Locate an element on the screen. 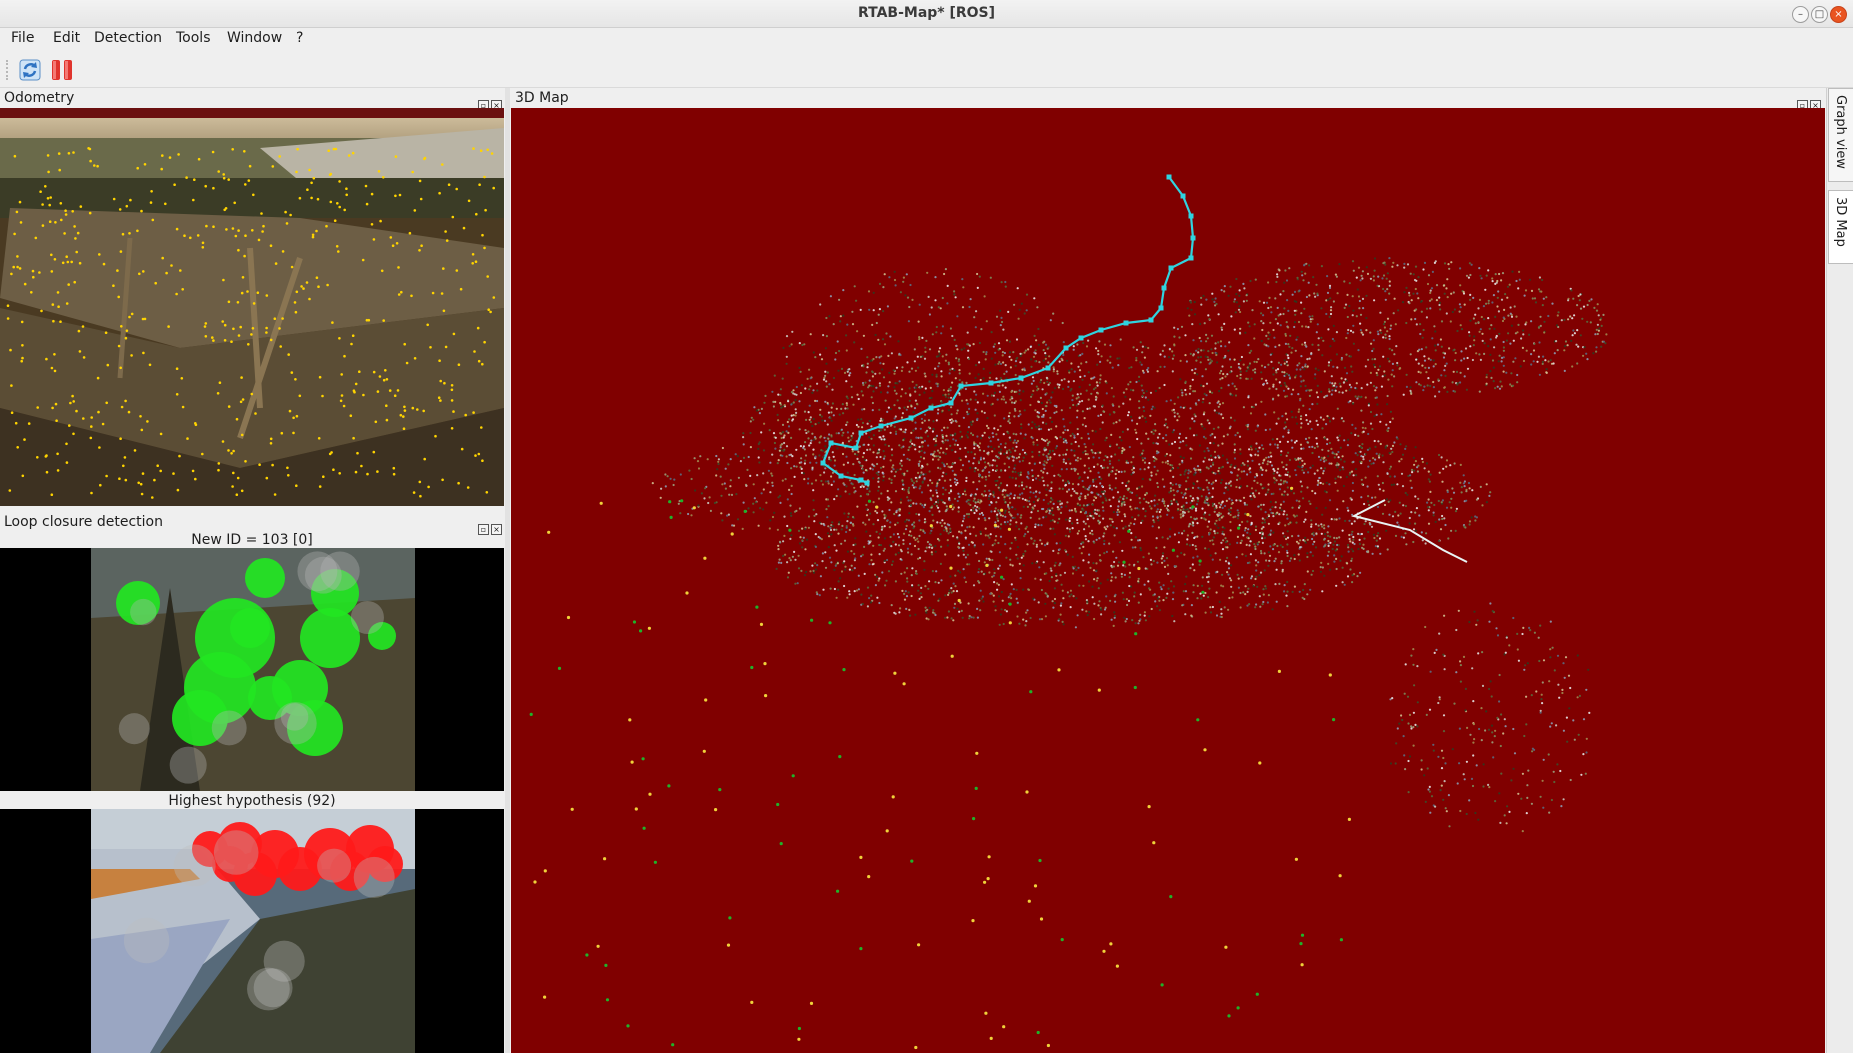  pause-button is located at coordinates (62, 70).